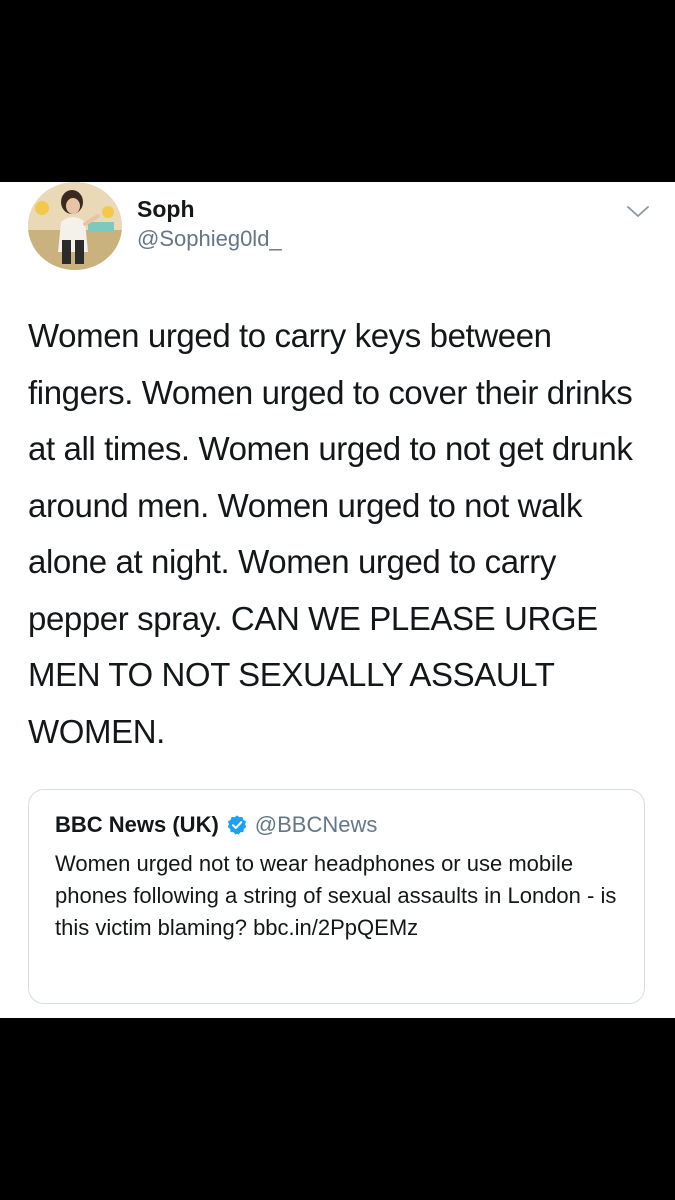 This screenshot has height=1200, width=675. I want to click on user-handle: @Sophieg0ld_, so click(209, 239).